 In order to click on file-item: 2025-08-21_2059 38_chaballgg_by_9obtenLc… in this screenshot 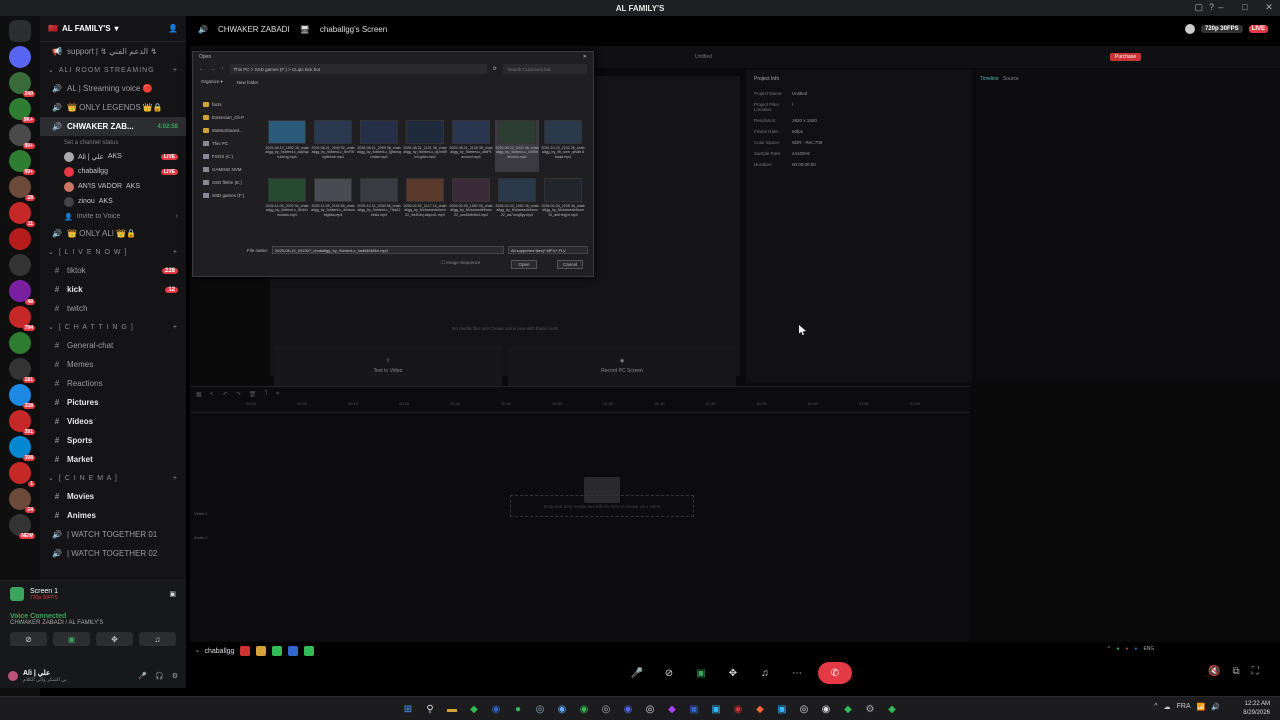, I will do `click(379, 146)`.